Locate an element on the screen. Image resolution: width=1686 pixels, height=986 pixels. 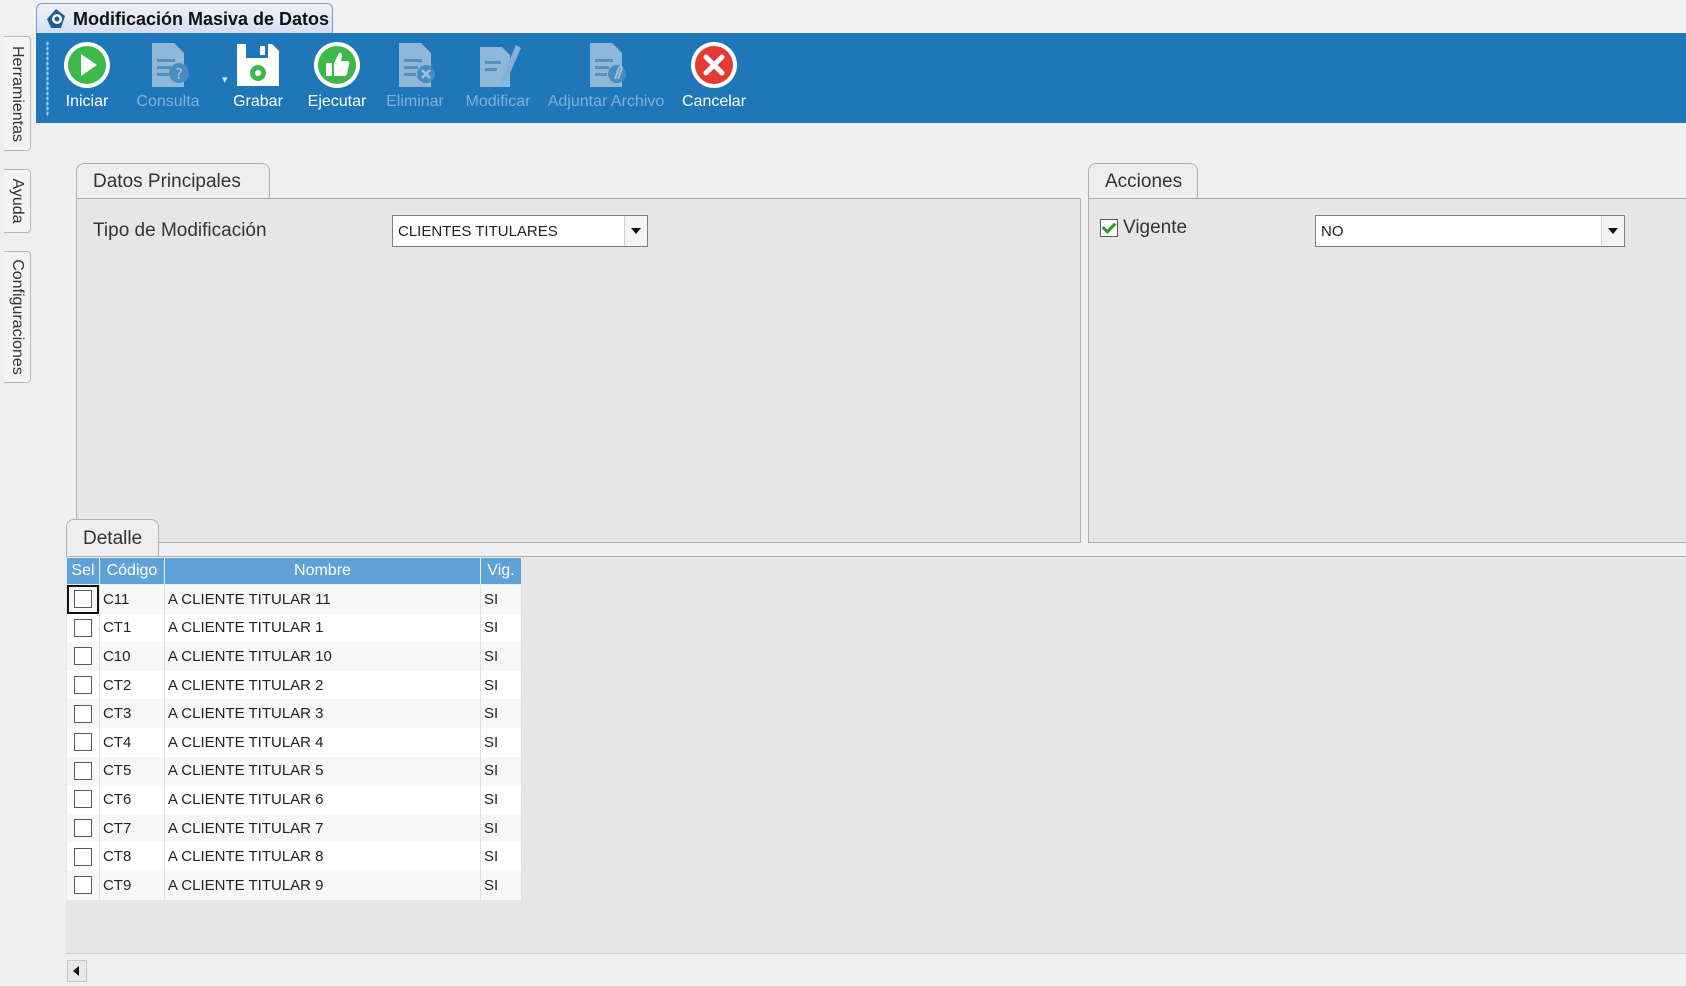
thumbs-up-icon is located at coordinates (337, 65).